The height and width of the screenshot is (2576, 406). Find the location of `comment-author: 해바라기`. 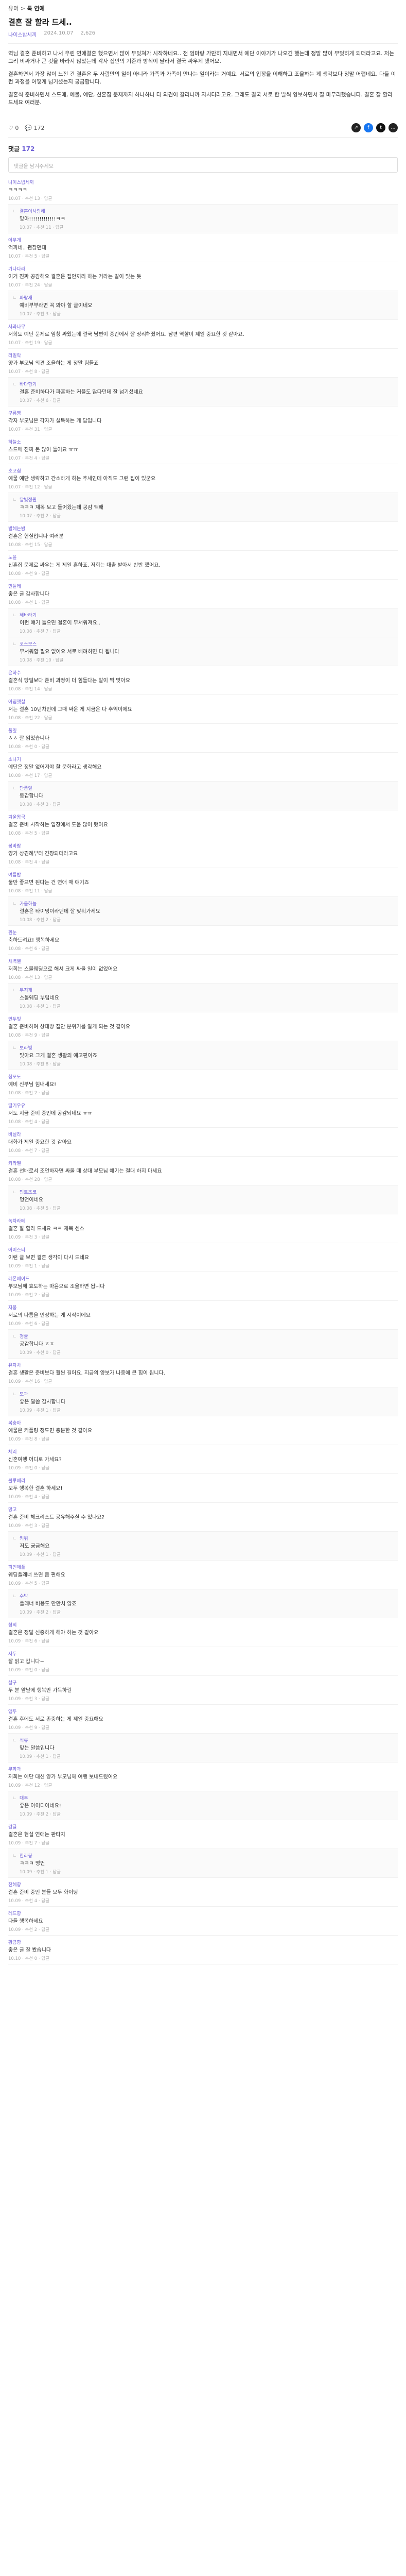

comment-author: 해바라기 is located at coordinates (209, 615).